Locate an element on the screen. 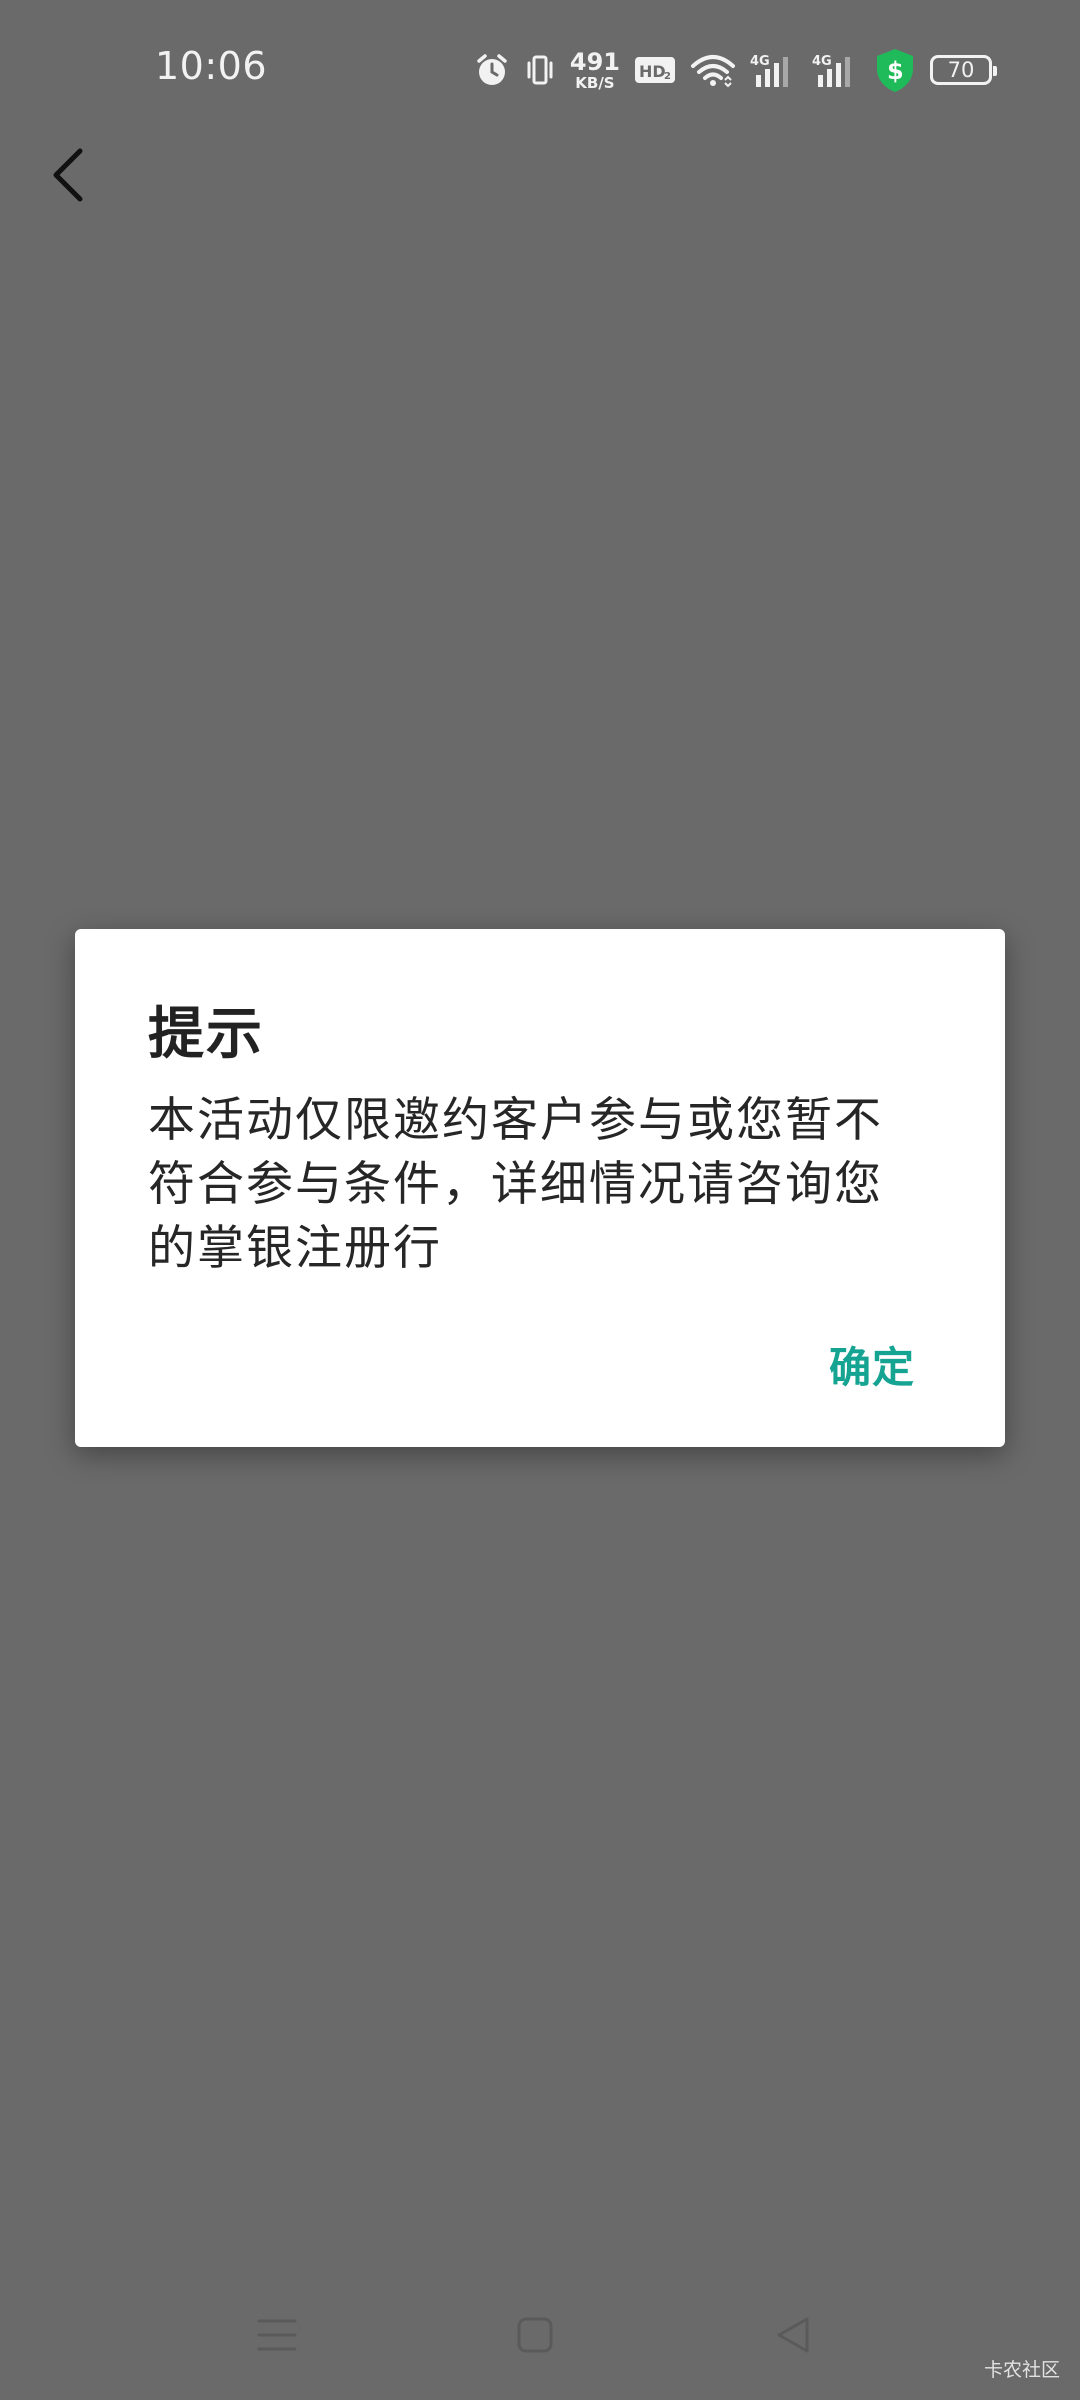 This screenshot has height=2400, width=1080. wifi-icon is located at coordinates (713, 70).